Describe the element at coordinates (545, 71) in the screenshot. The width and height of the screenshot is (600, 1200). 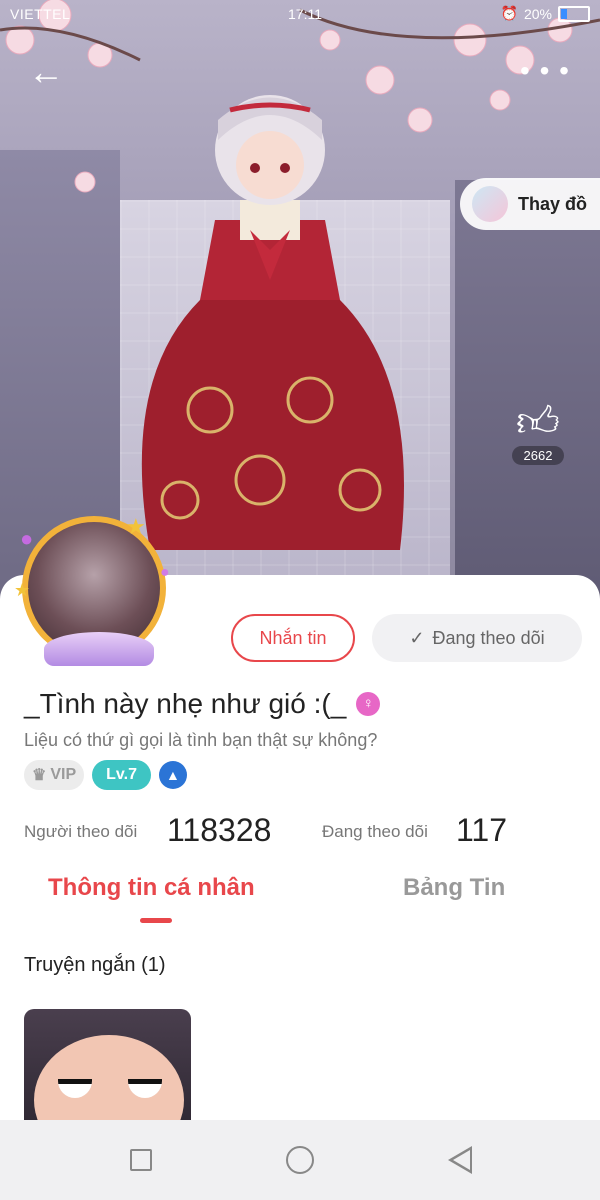
I see `more-dots-icon: • • •` at that location.